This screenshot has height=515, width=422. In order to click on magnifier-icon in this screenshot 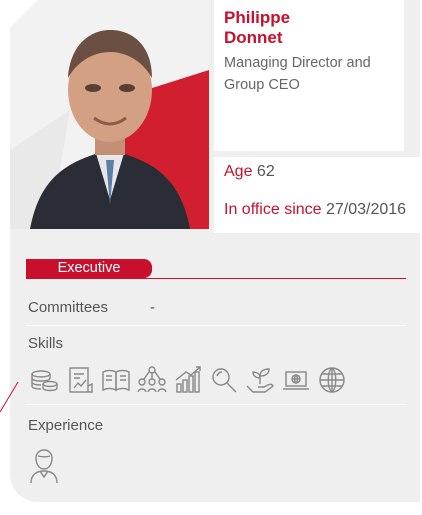, I will do `click(224, 380)`.